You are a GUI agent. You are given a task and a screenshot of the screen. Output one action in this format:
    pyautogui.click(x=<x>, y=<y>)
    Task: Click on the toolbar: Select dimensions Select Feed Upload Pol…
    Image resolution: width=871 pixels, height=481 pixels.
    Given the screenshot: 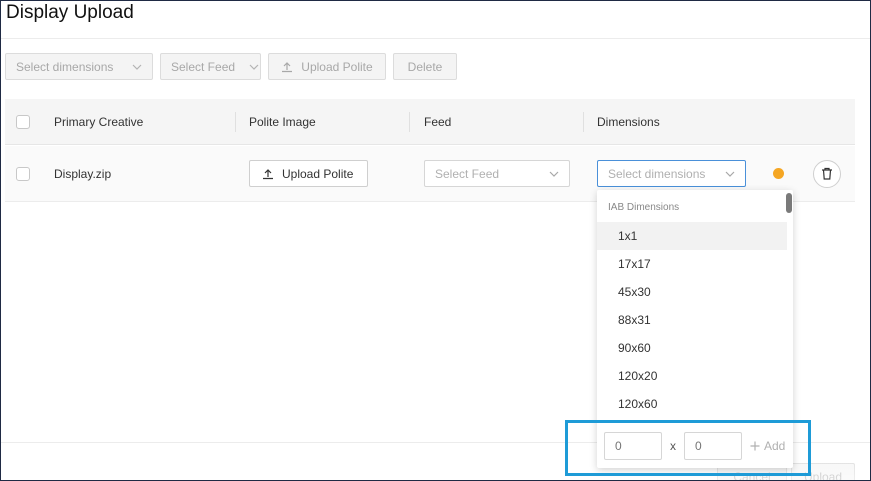 What is the action you would take?
    pyautogui.click(x=231, y=66)
    